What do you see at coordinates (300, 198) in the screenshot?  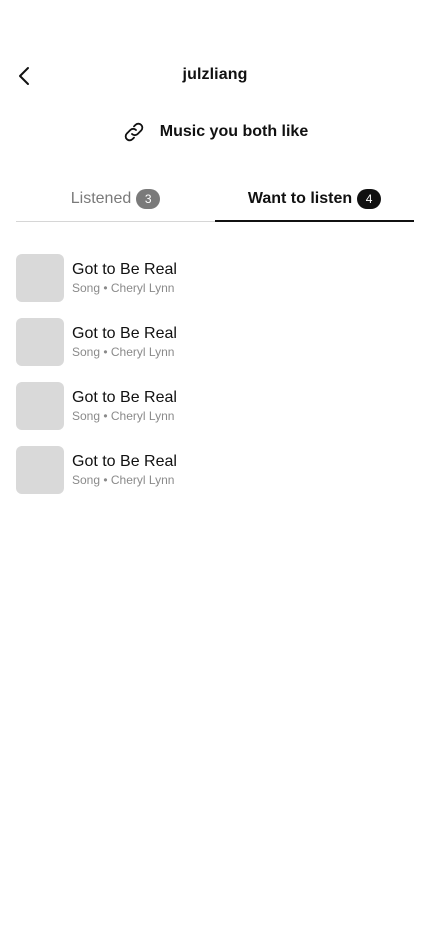 I see `tab-want-to-listen-label: Want to listen` at bounding box center [300, 198].